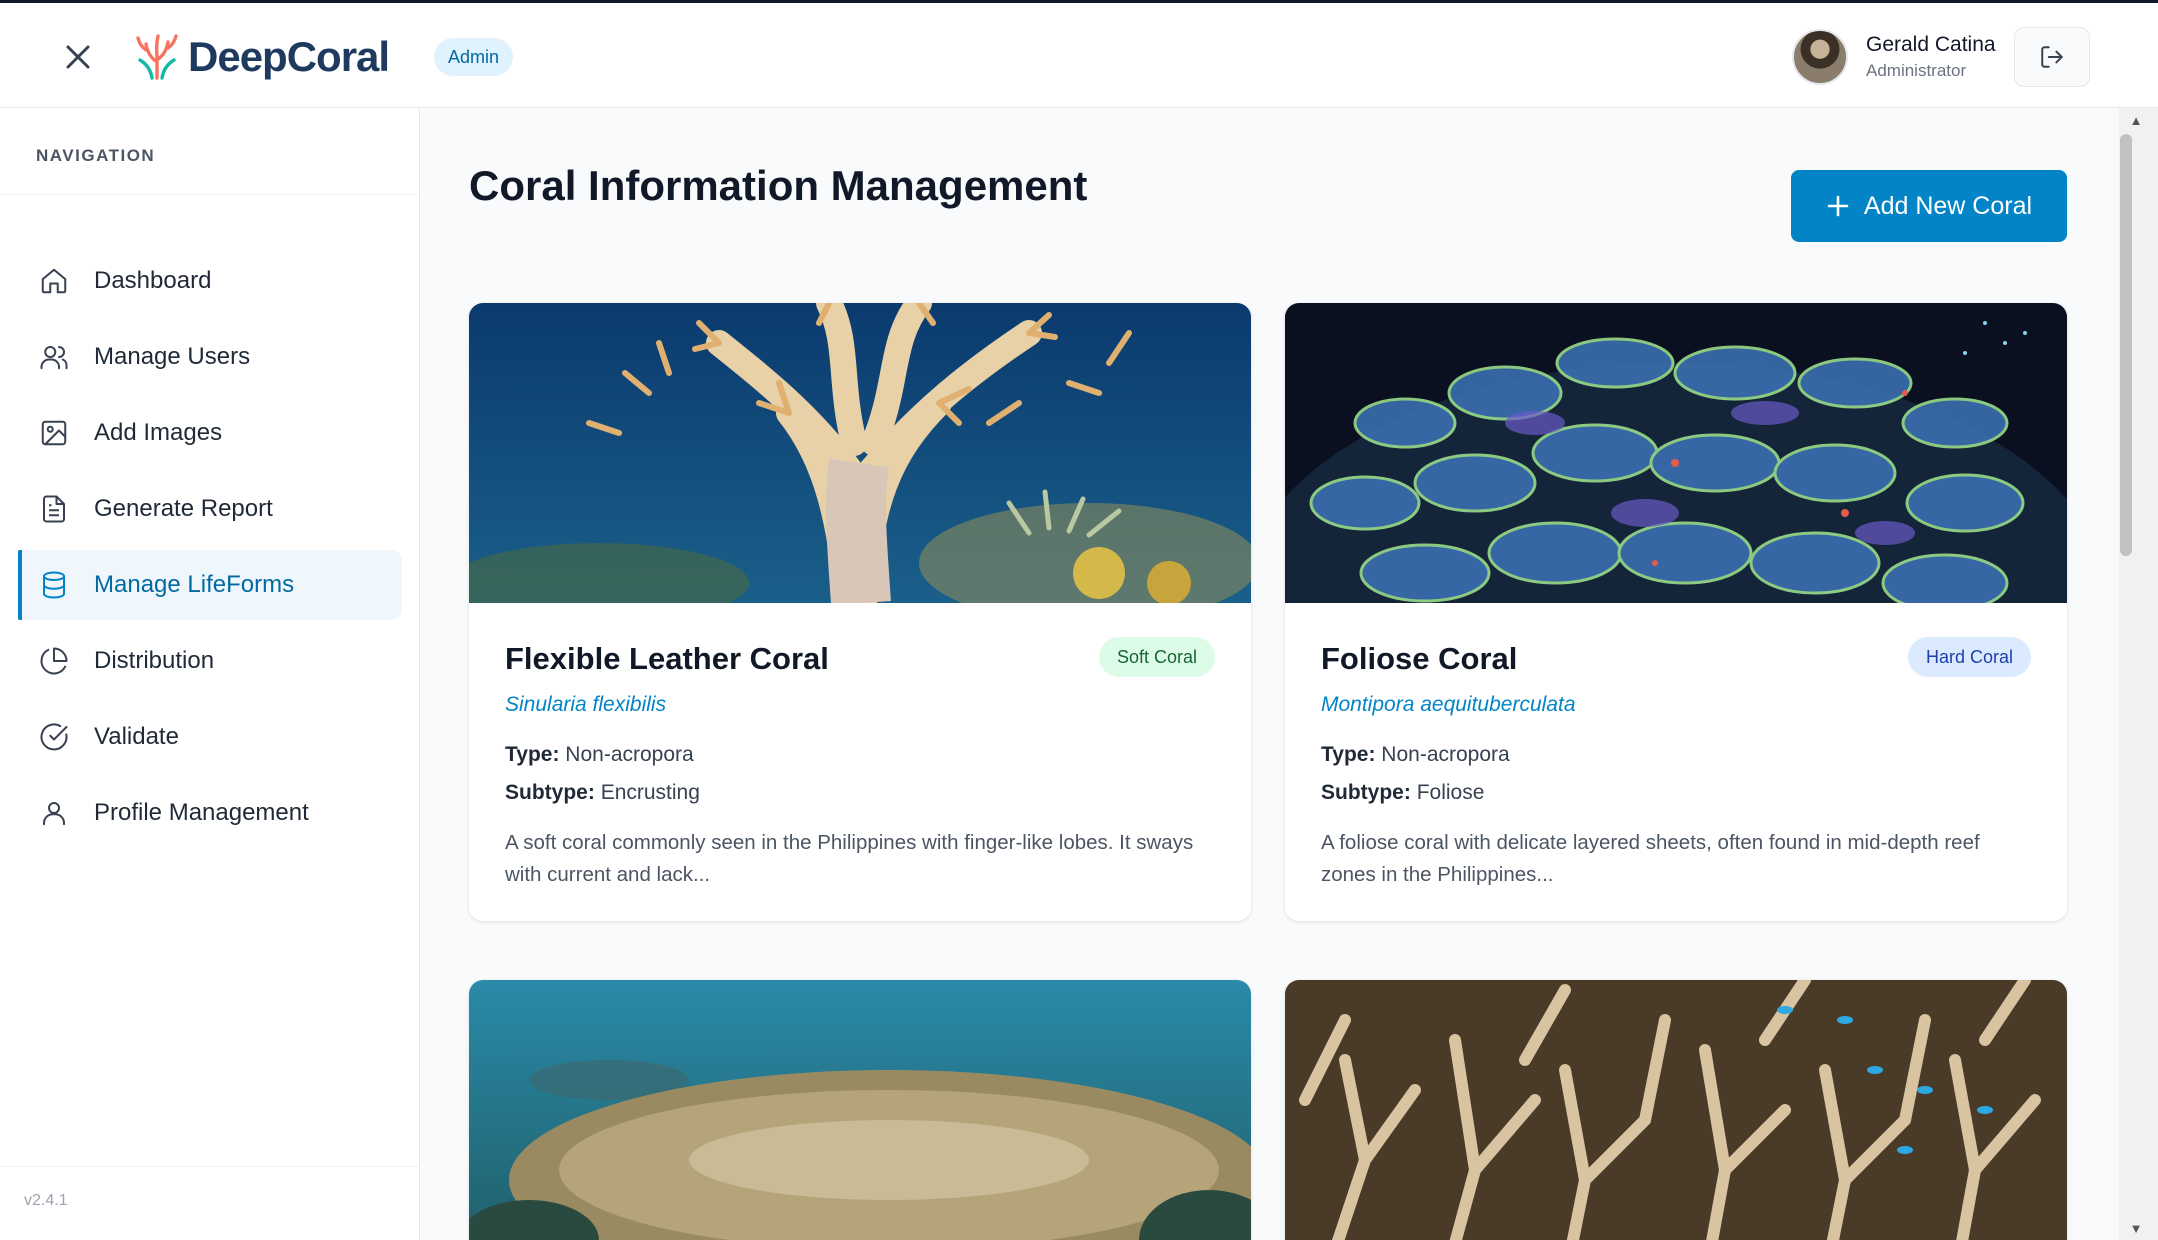 This screenshot has height=1240, width=2158. I want to click on scroll-down-arrow-icon: ▼, so click(2136, 1228).